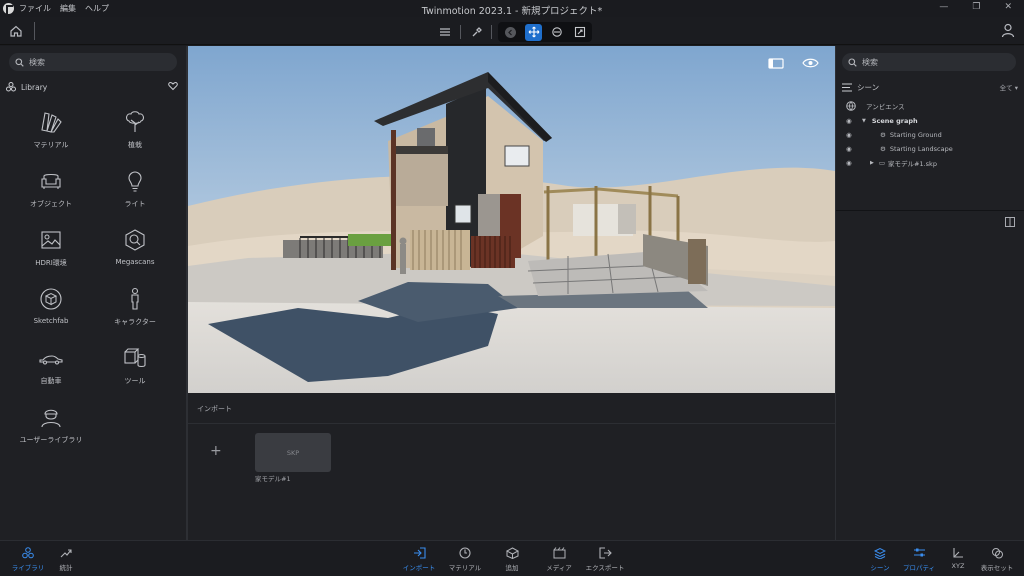 The height and width of the screenshot is (576, 1024). I want to click on display-set-icon, so click(997, 553).